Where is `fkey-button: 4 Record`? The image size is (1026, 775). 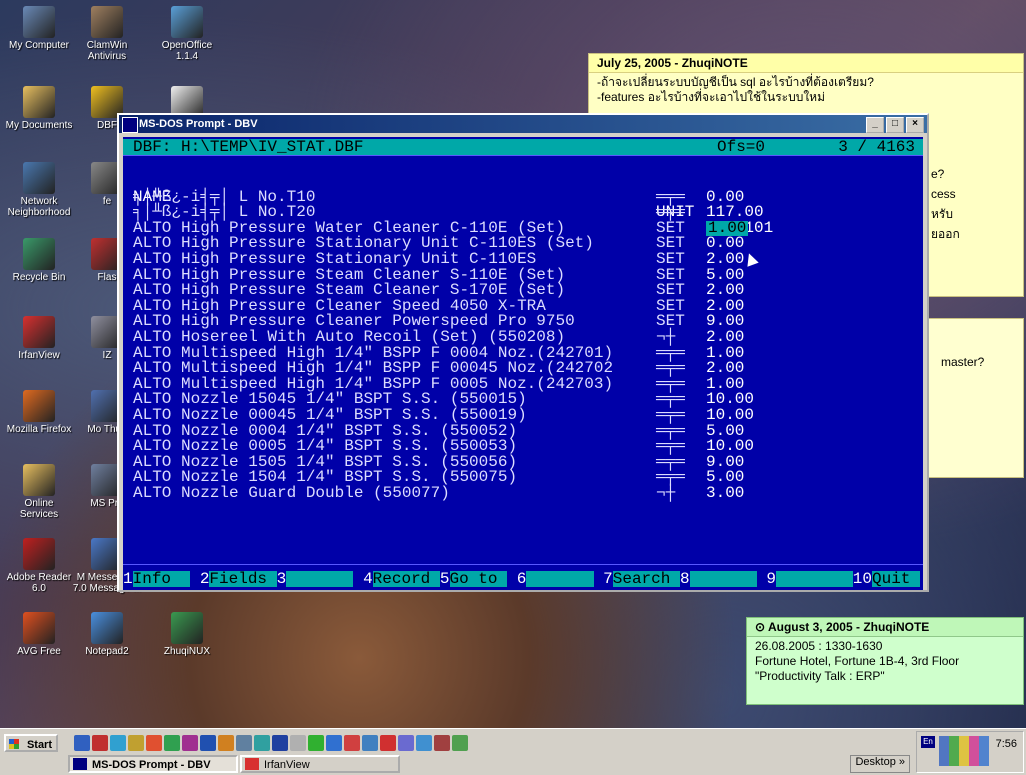
fkey-button: 4 Record is located at coordinates (396, 579).